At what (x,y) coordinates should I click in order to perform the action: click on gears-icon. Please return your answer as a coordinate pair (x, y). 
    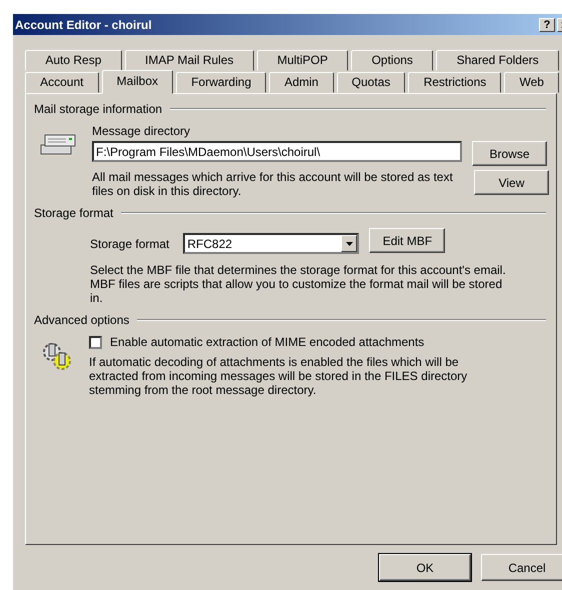
    Looking at the image, I should click on (56, 356).